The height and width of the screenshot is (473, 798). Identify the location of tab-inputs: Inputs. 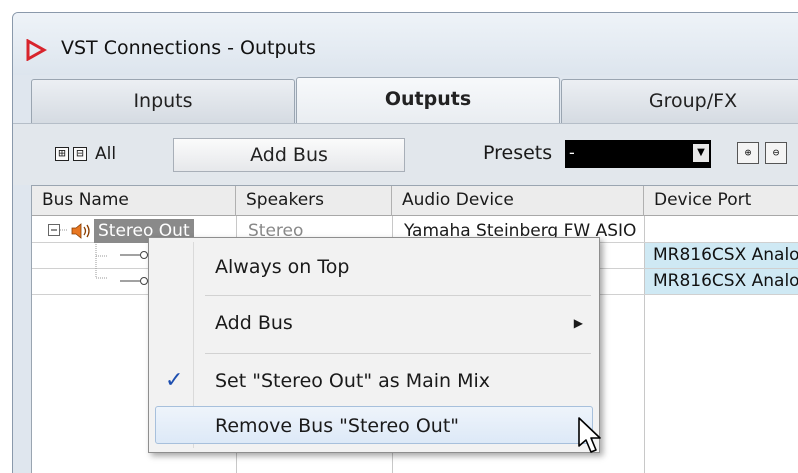
(163, 101).